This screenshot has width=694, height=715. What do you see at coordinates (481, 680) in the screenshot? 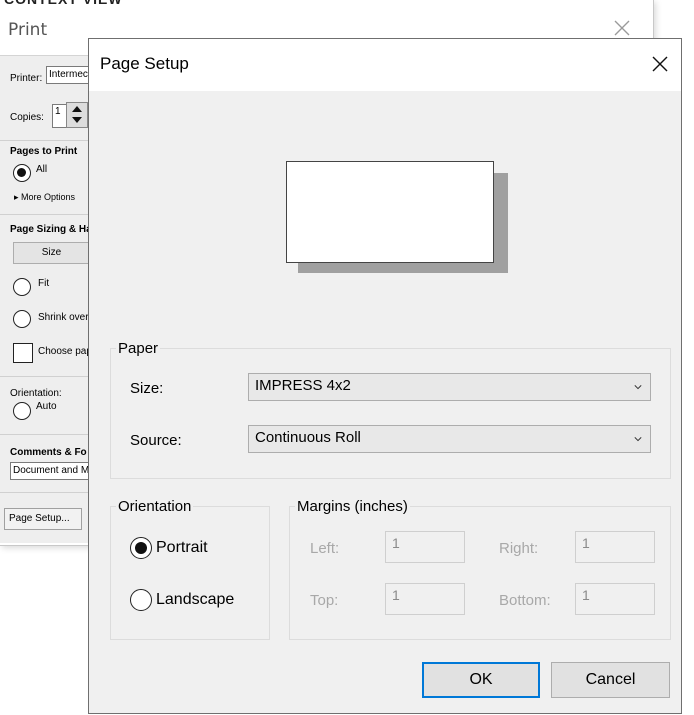
I see `ok-button: OK` at bounding box center [481, 680].